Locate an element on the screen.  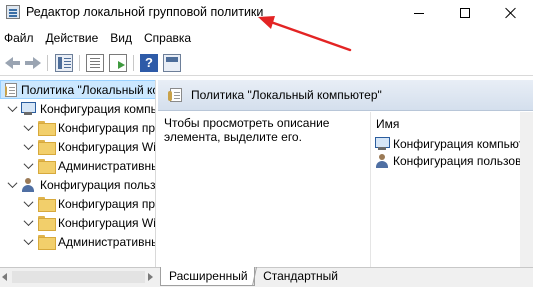
toolbar: ? is located at coordinates (266, 63).